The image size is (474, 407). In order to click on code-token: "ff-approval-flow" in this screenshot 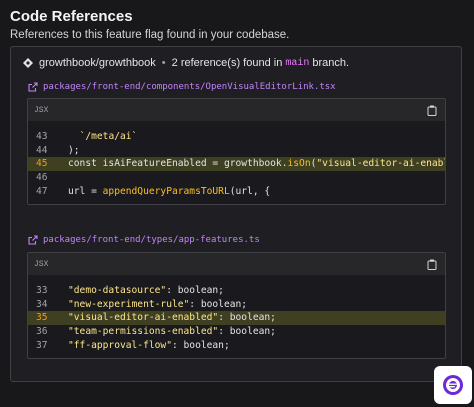, I will do `click(120, 345)`.